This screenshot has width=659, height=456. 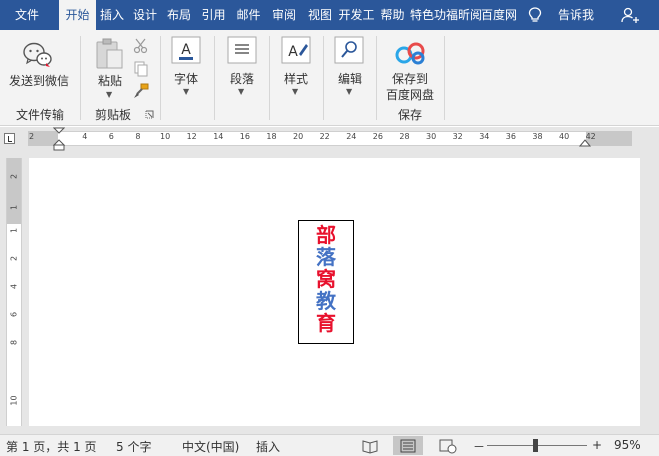 What do you see at coordinates (409, 115) in the screenshot?
I see `group-label-save: 保存` at bounding box center [409, 115].